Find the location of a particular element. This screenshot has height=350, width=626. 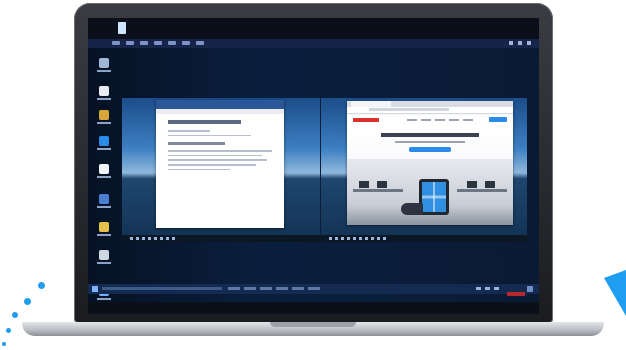

address-bar is located at coordinates (430, 110).